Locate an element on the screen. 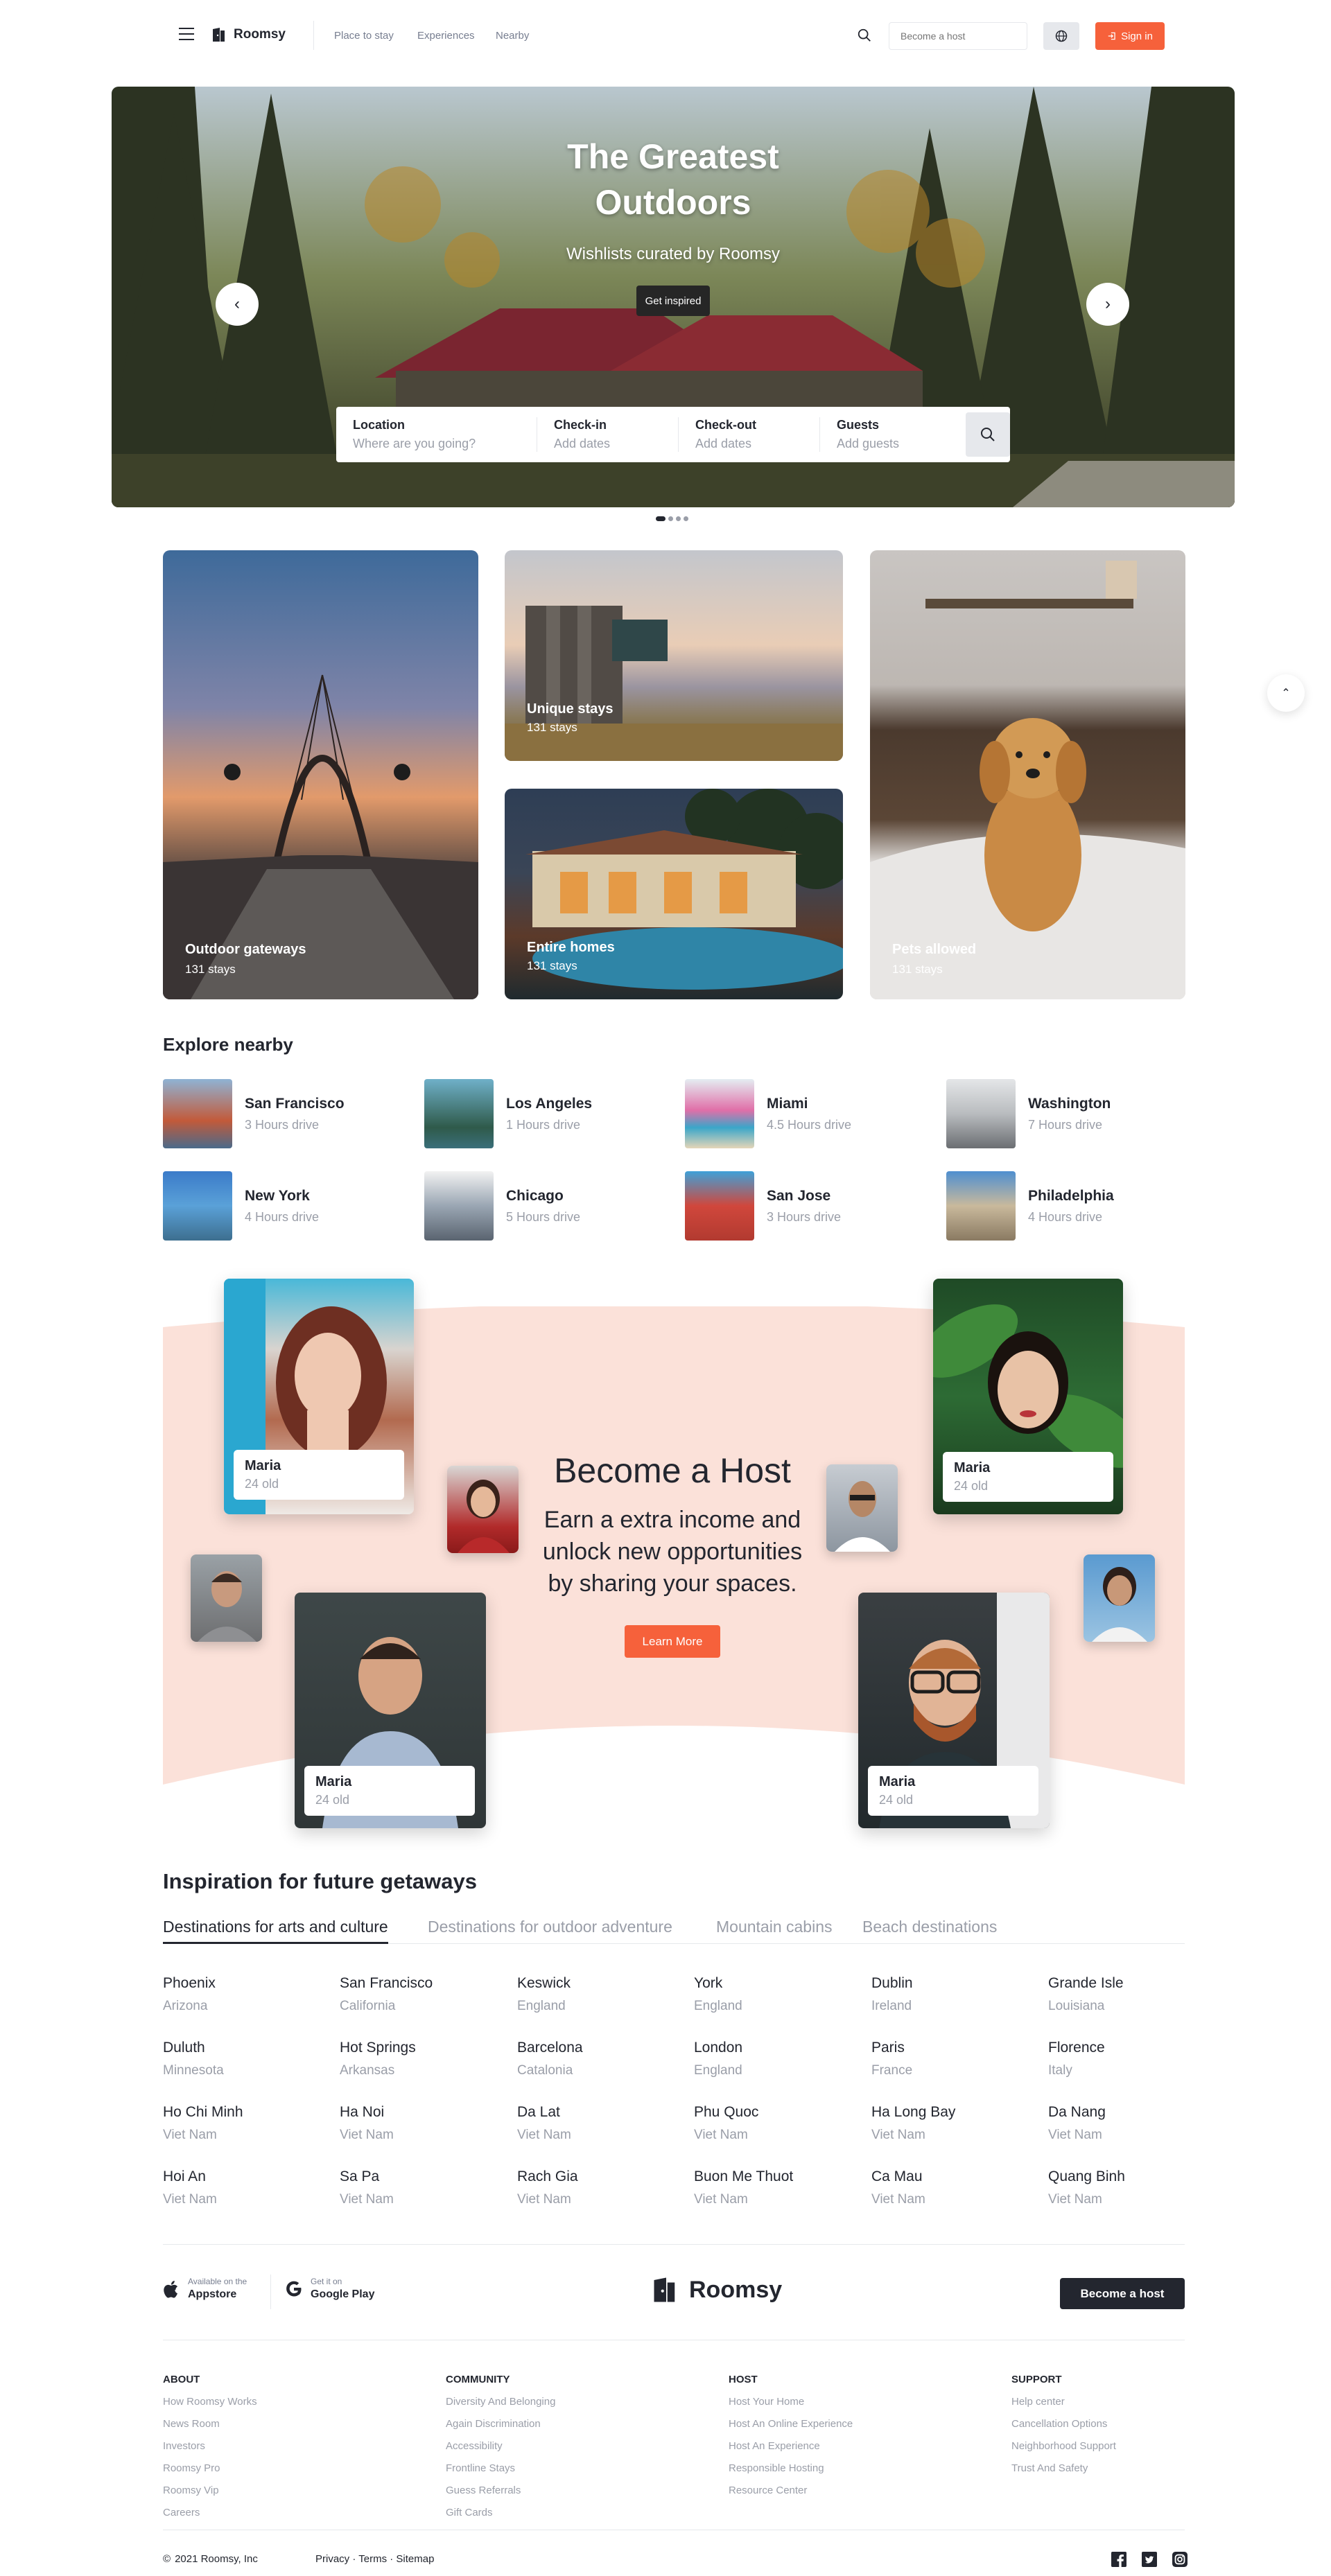 The image size is (1331, 2576). get-inspired-button: Get inspired is located at coordinates (673, 301).